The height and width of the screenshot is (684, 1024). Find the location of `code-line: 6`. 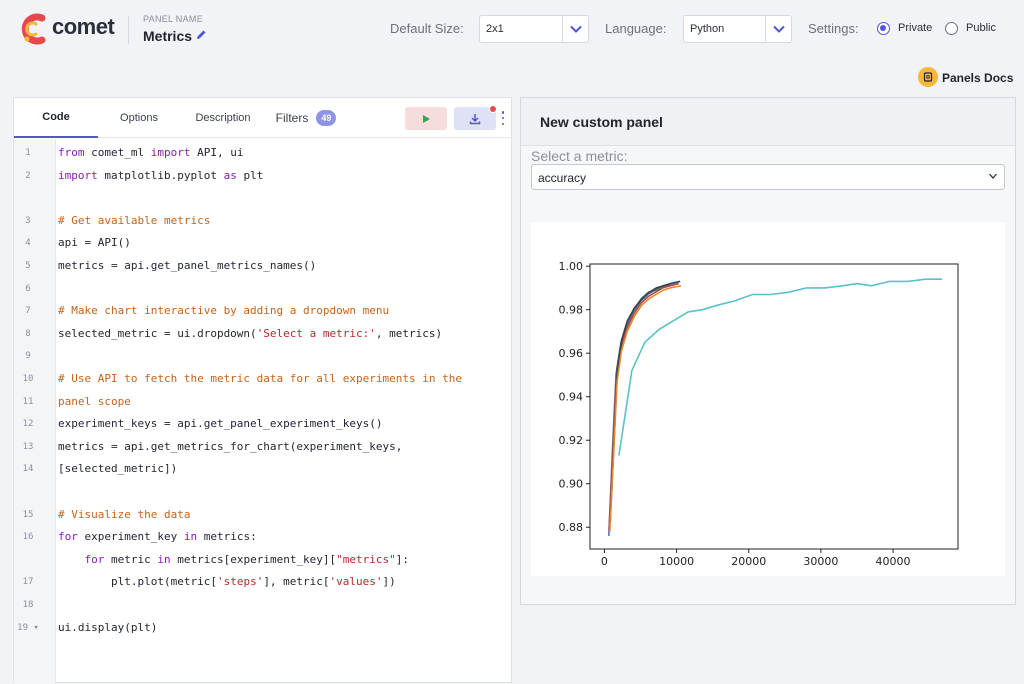

code-line: 6 is located at coordinates (262, 290).